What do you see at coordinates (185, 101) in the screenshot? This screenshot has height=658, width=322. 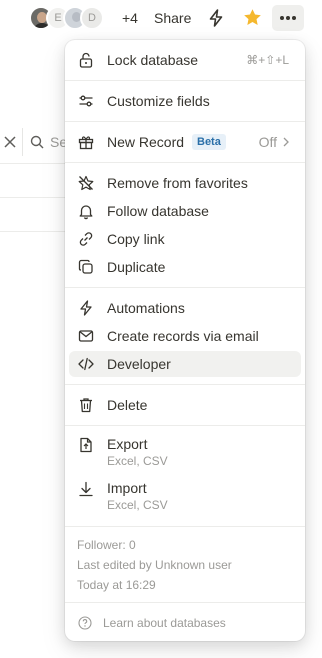 I see `menu-item-customize-fields: Customize fields` at bounding box center [185, 101].